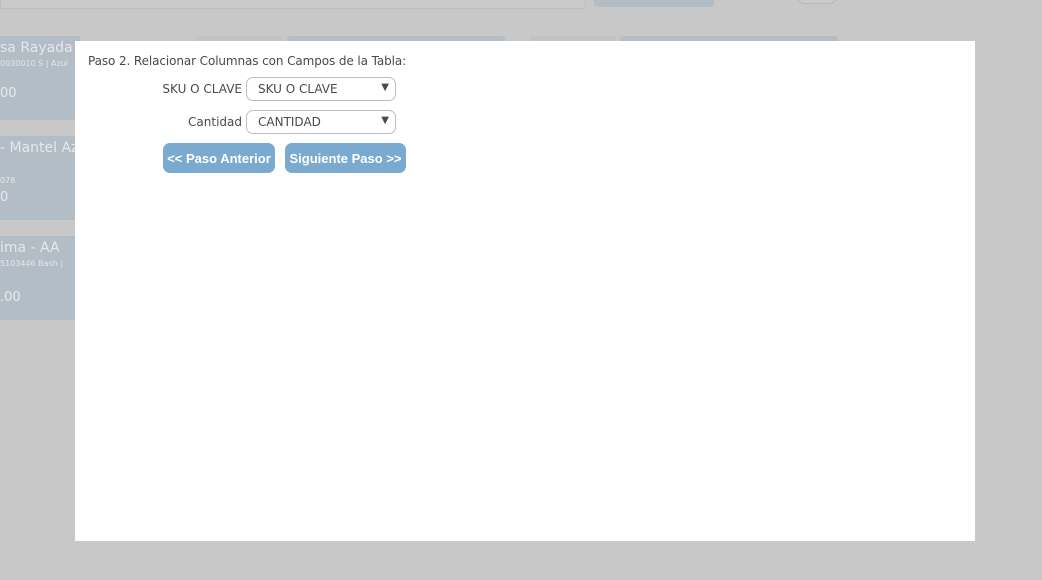  Describe the element at coordinates (30, 248) in the screenshot. I see `background-card-title: ima - AA` at that location.